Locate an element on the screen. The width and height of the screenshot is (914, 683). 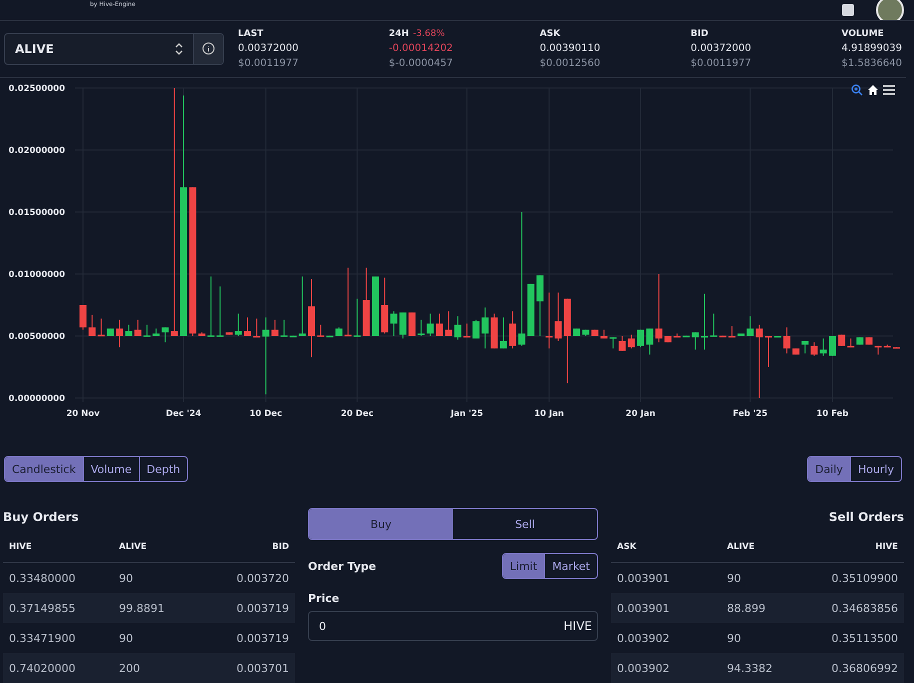
chart-type-tab: Candlestick is located at coordinates (44, 469).